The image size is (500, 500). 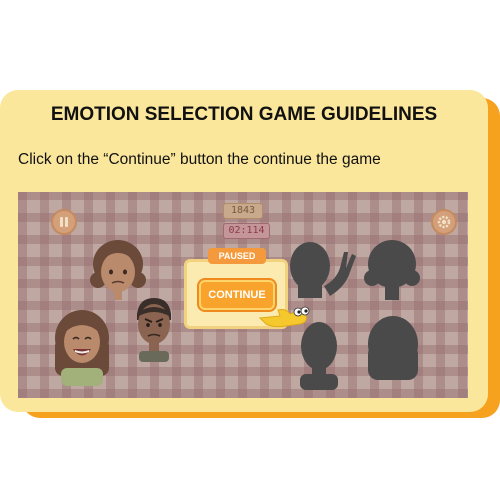 I want to click on gear-icon, so click(x=444, y=222).